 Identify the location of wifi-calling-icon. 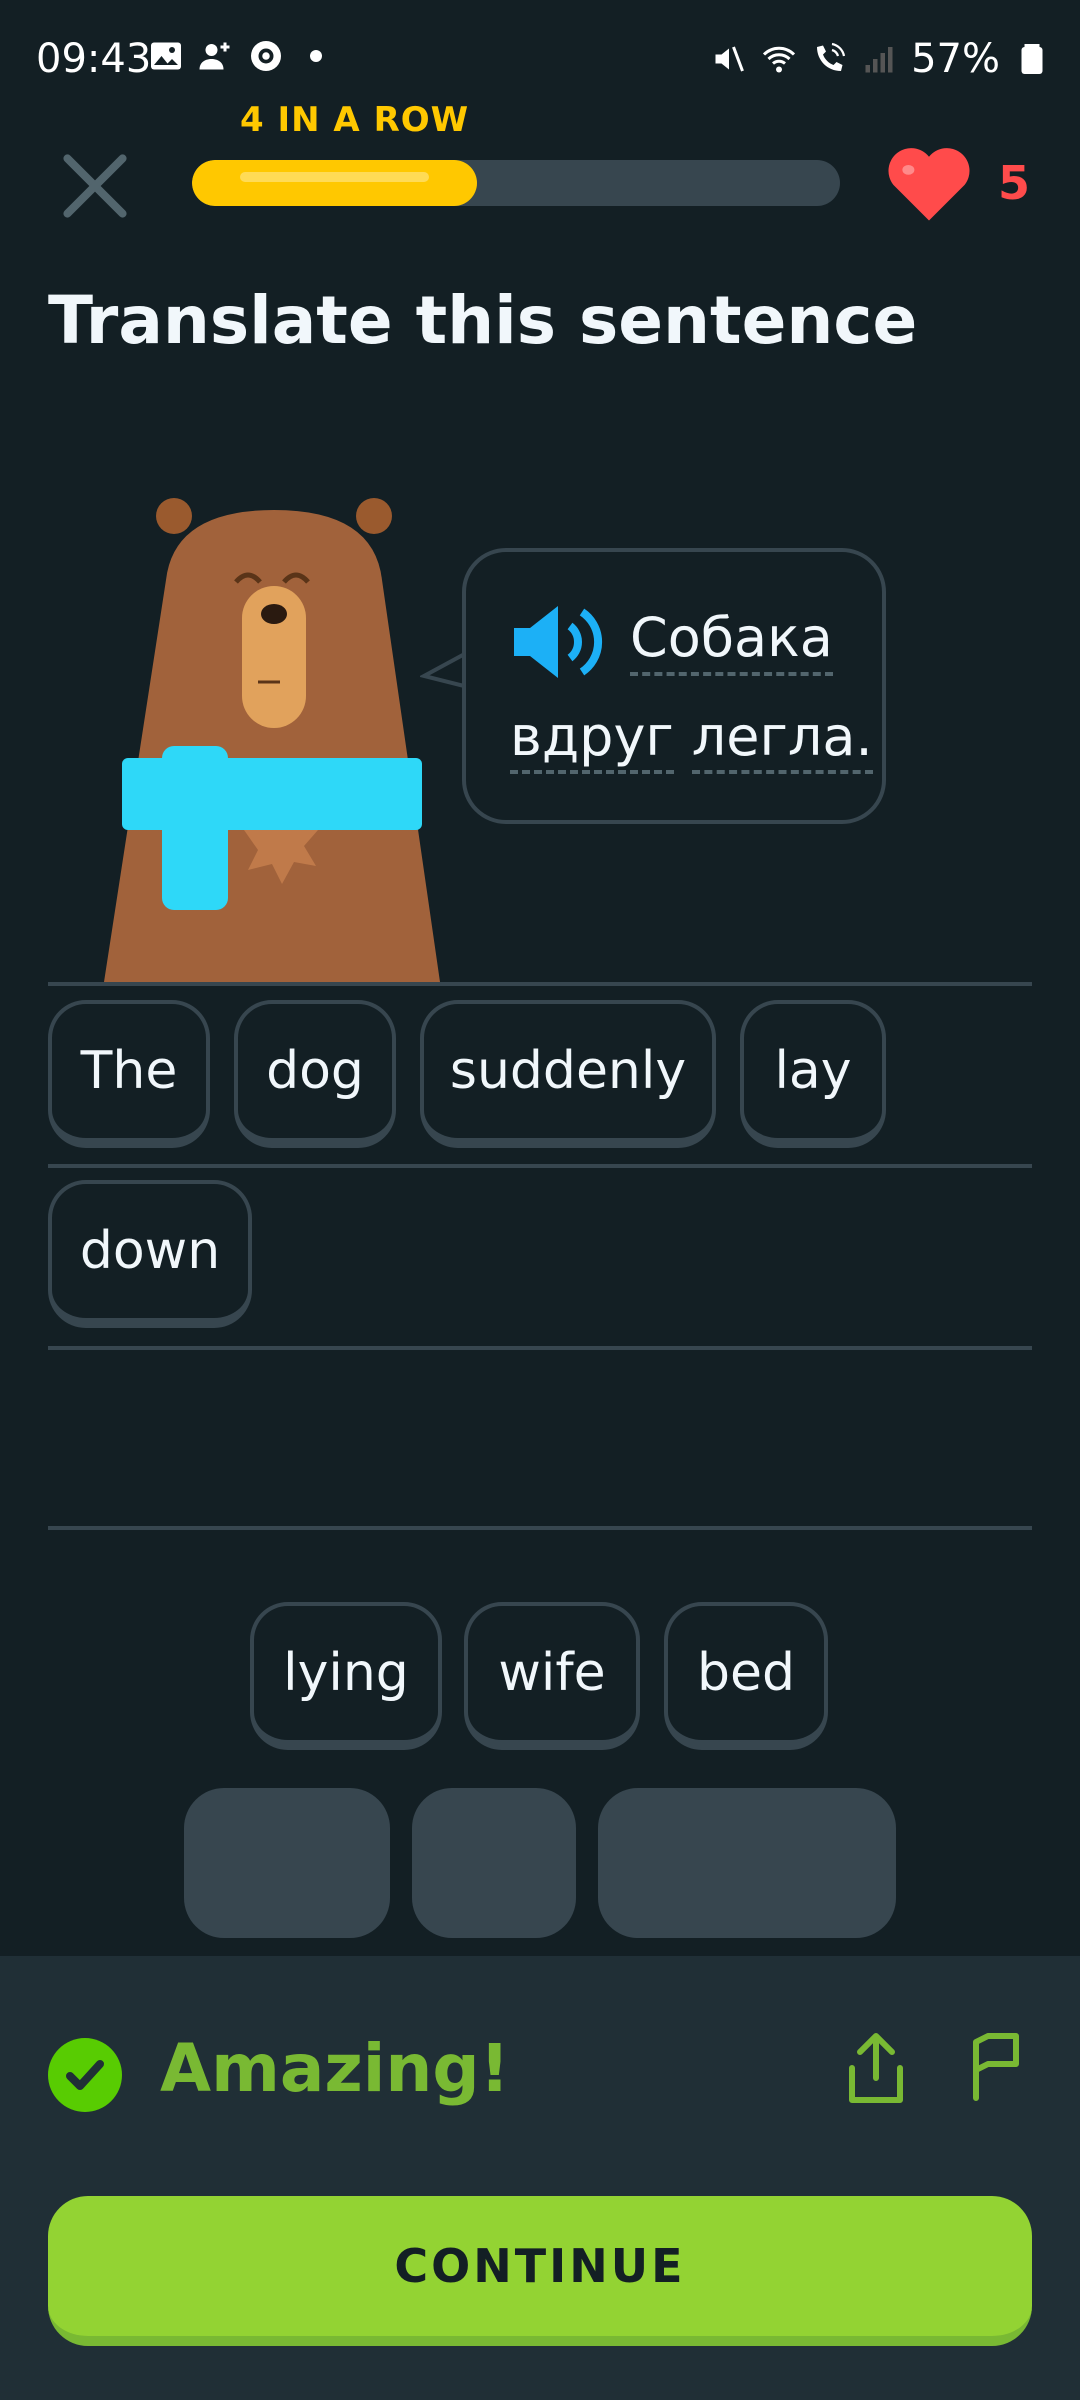
(831, 56).